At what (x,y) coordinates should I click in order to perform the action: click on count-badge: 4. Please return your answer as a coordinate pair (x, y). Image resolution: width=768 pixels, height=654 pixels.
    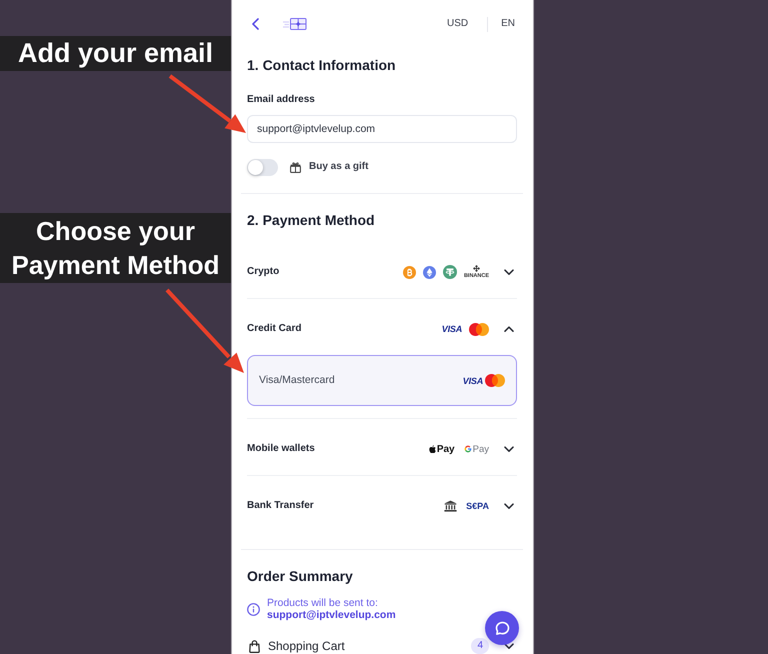
    Looking at the image, I should click on (480, 646).